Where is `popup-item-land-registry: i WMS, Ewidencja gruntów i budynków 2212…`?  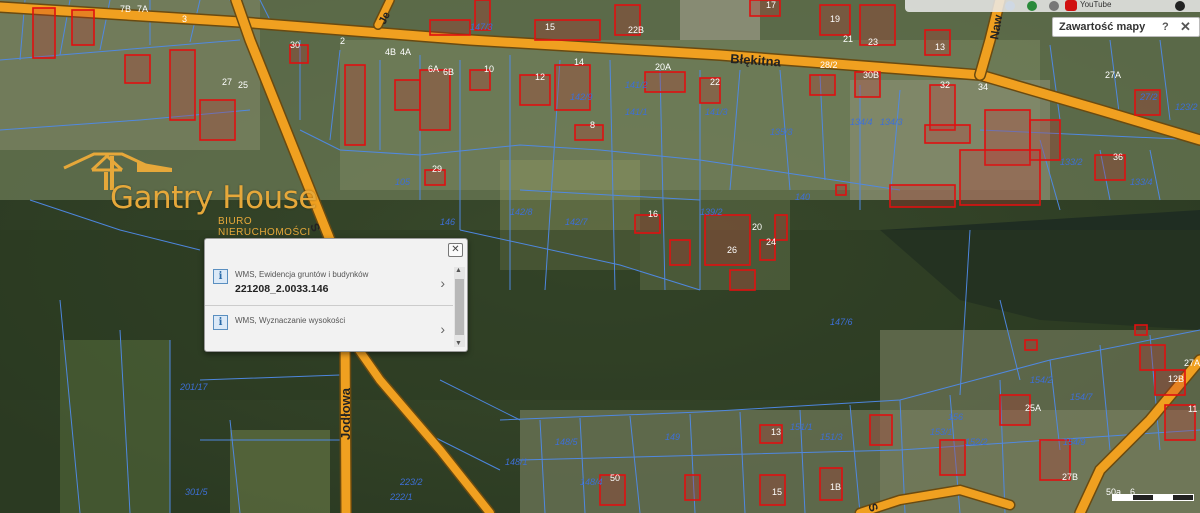 popup-item-land-registry: i WMS, Ewidencja gruntów i budynków 2212… is located at coordinates (329, 283).